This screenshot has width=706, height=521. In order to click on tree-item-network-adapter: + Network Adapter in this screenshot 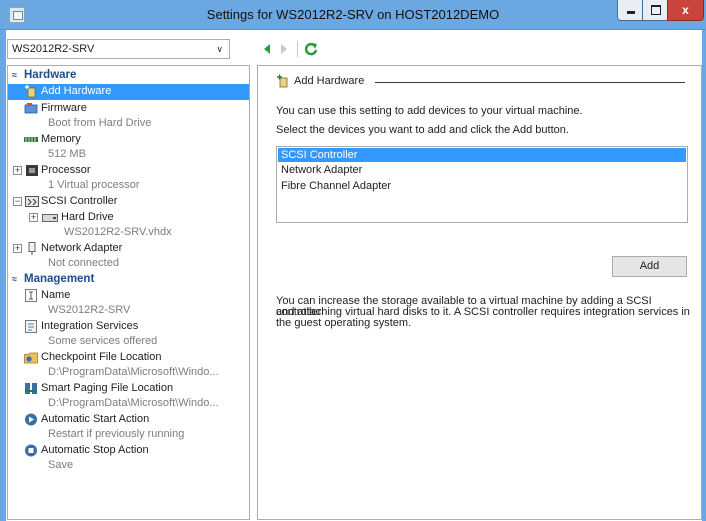, I will do `click(128, 249)`.